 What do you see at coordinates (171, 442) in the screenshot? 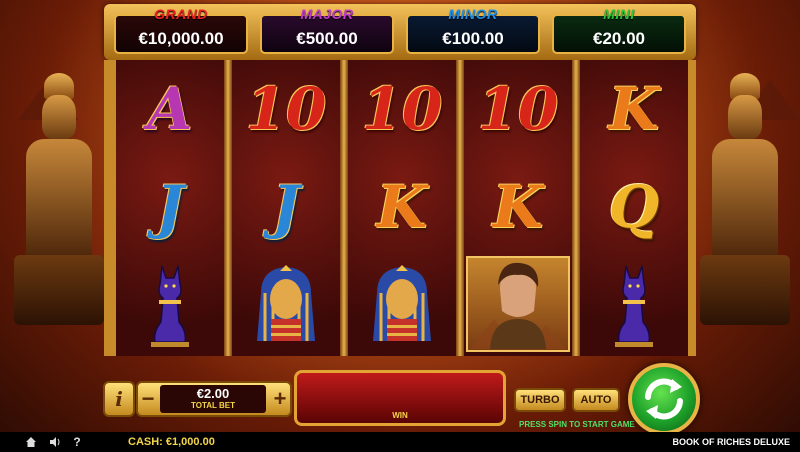
I see `cash-balance: CASH: €1,000.00` at bounding box center [171, 442].